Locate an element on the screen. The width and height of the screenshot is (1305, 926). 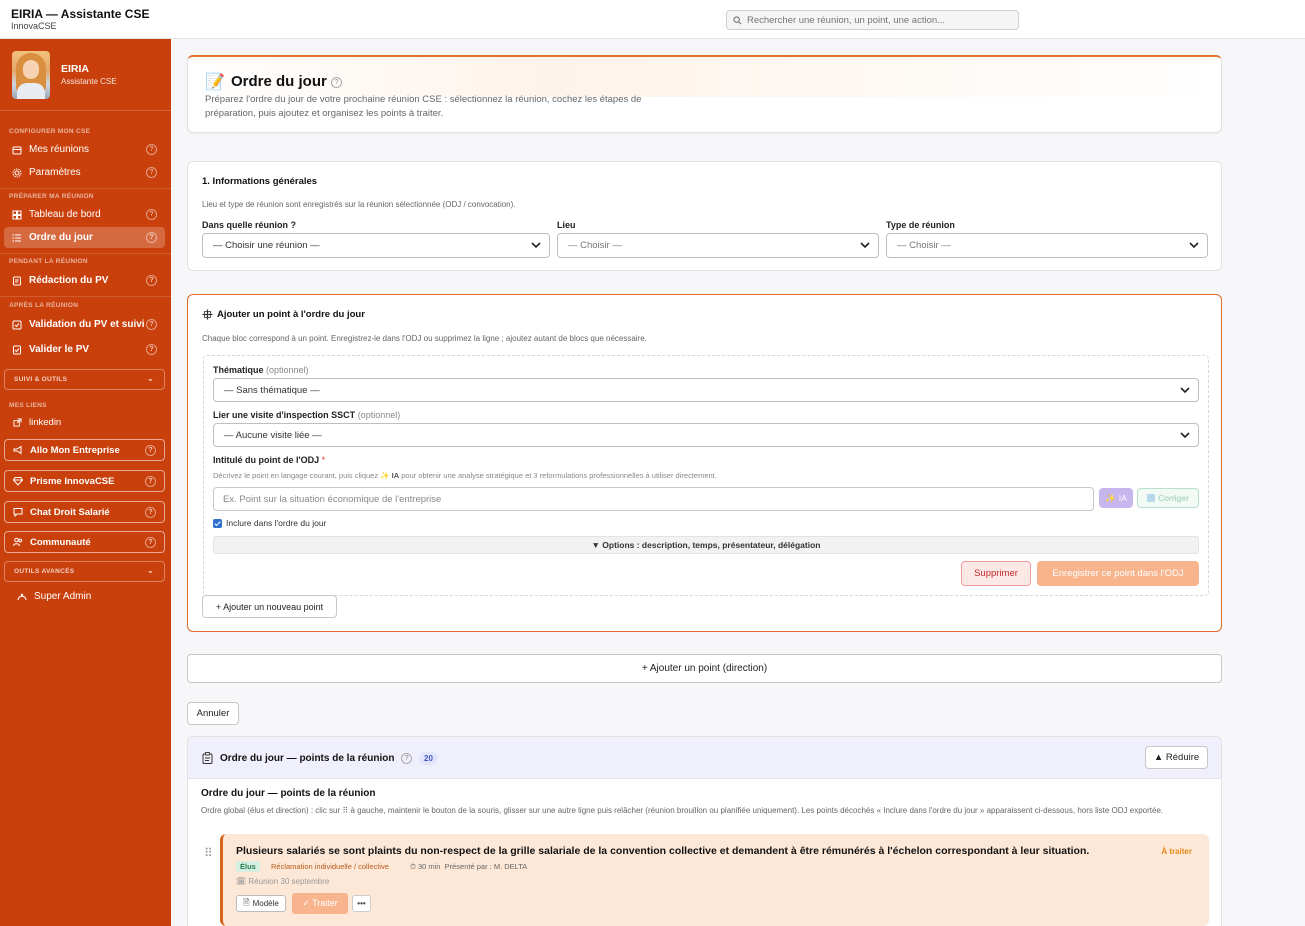
section-title: 1. Informations générales is located at coordinates (260, 181).